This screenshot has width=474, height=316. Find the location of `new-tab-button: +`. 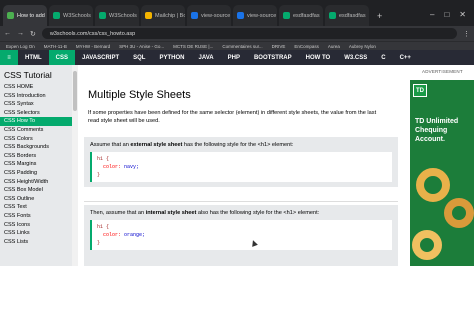

new-tab-button: + is located at coordinates (379, 18).